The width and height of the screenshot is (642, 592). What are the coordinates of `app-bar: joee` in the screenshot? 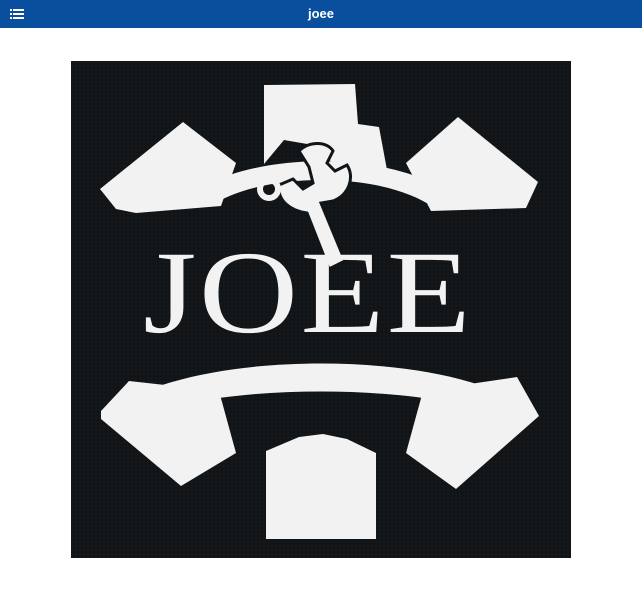 It's located at (321, 14).